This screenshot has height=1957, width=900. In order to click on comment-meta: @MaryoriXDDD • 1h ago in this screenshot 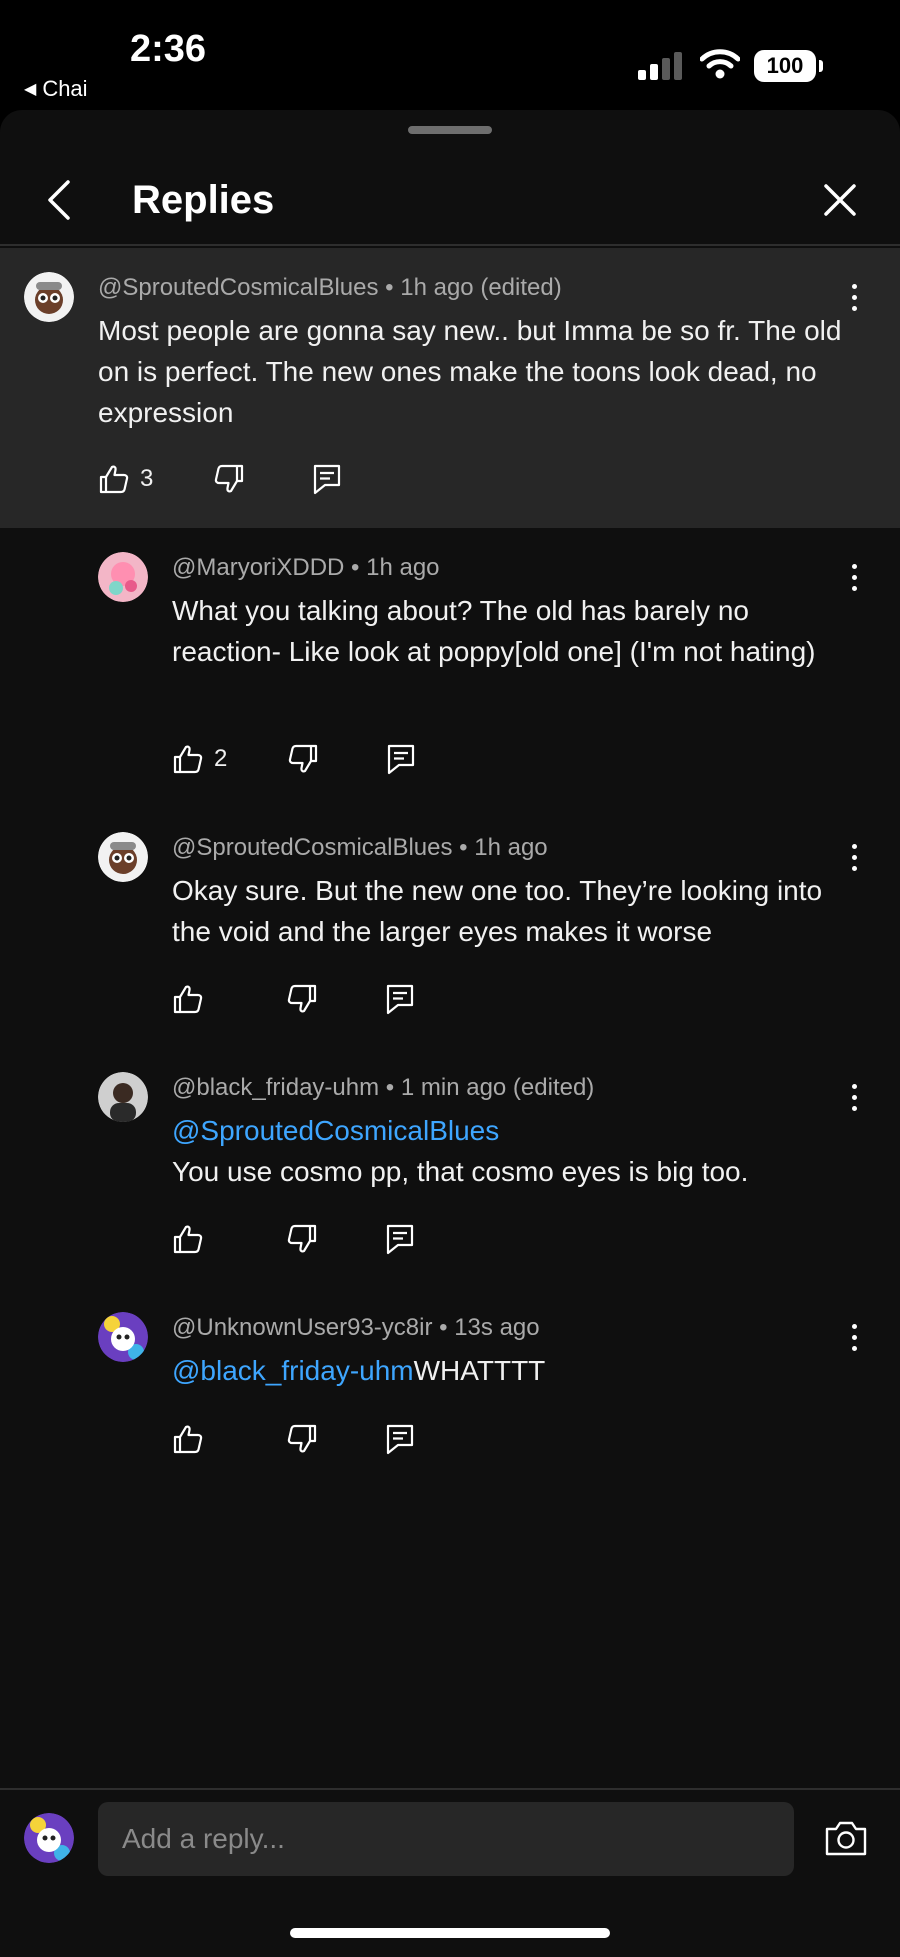, I will do `click(306, 568)`.